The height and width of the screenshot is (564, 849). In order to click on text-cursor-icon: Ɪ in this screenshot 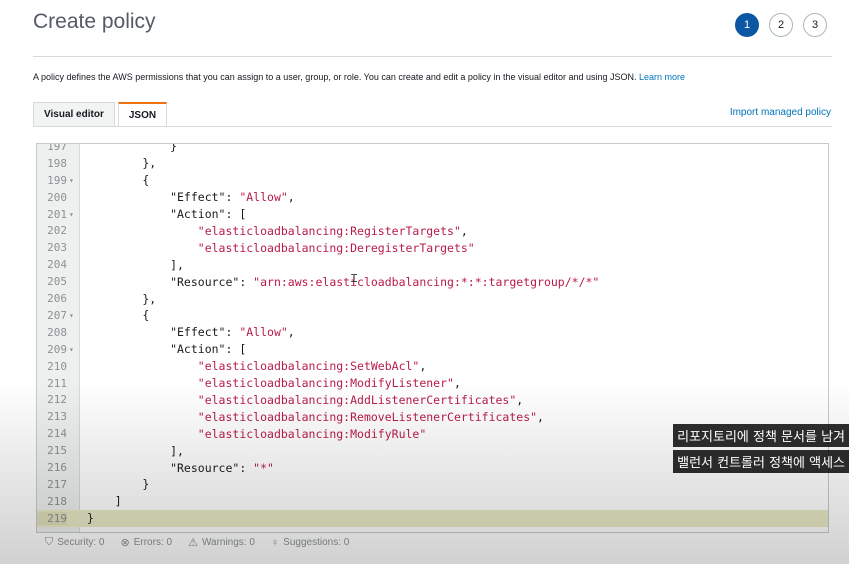, I will do `click(354, 278)`.